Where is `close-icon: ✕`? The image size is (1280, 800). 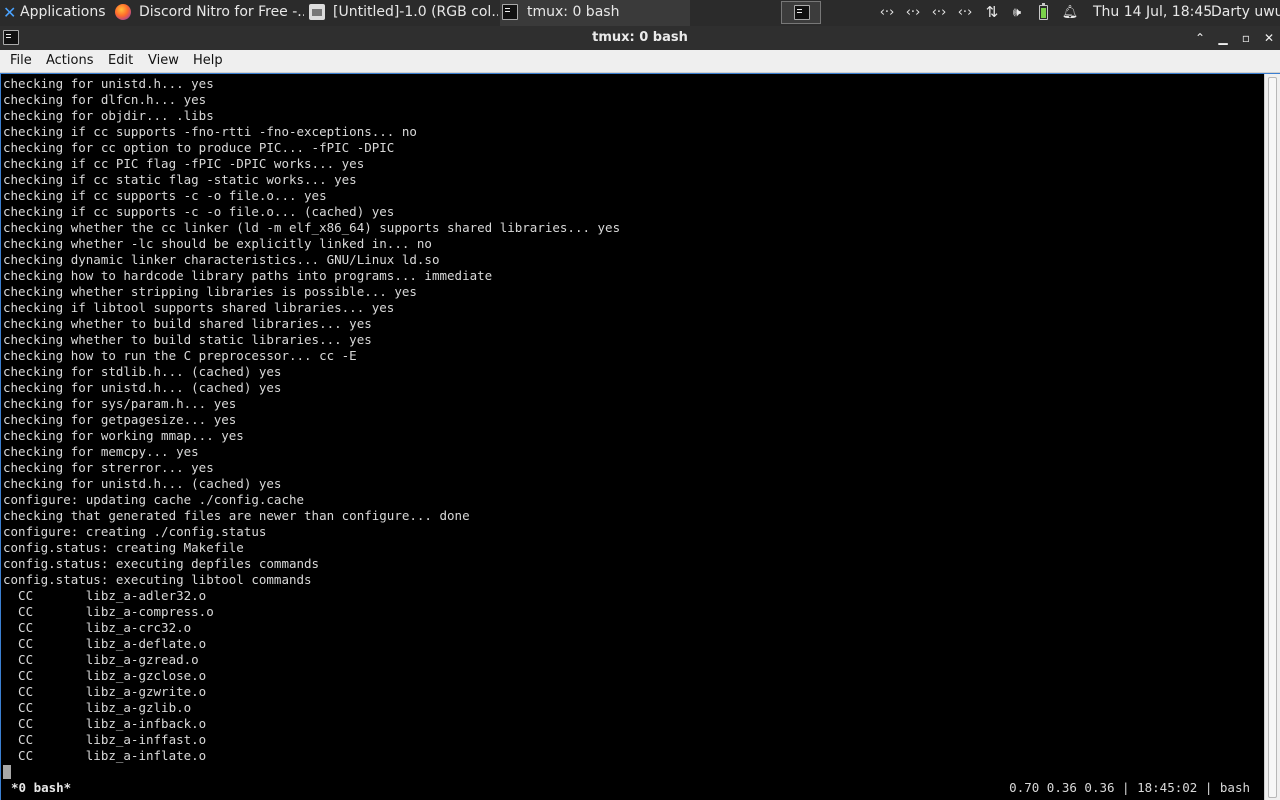
close-icon: ✕ is located at coordinates (1269, 38).